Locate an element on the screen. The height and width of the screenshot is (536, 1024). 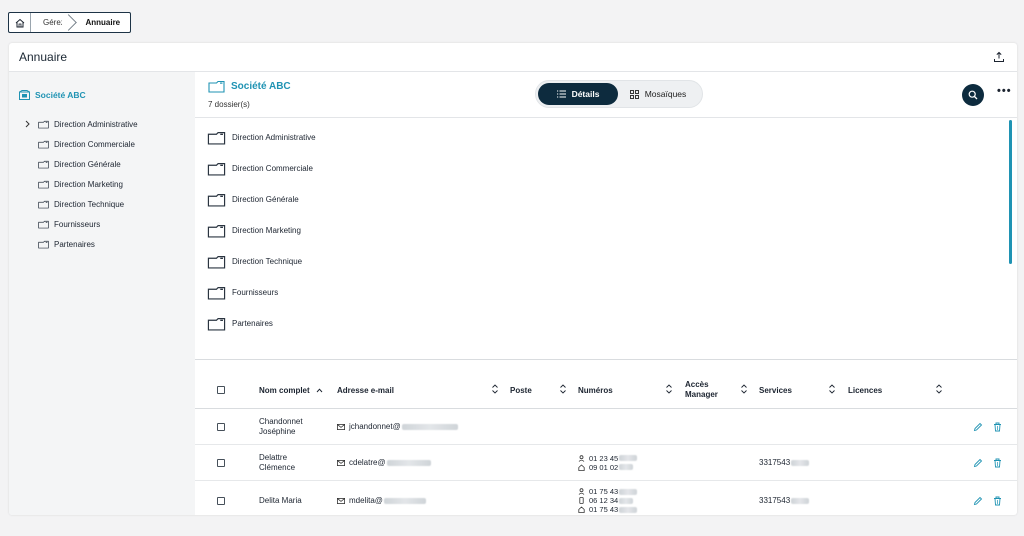
header-licences: Licences is located at coordinates (865, 390).